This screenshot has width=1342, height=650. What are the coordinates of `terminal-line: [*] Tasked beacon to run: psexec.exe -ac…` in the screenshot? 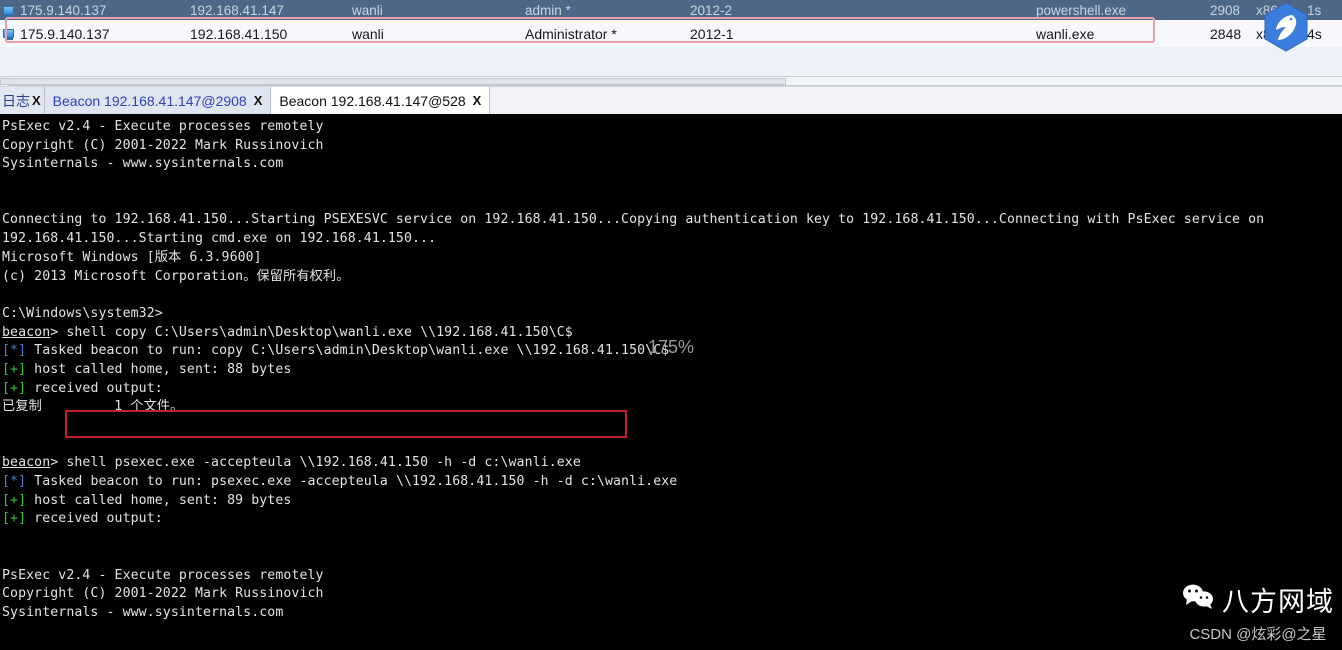 It's located at (672, 482).